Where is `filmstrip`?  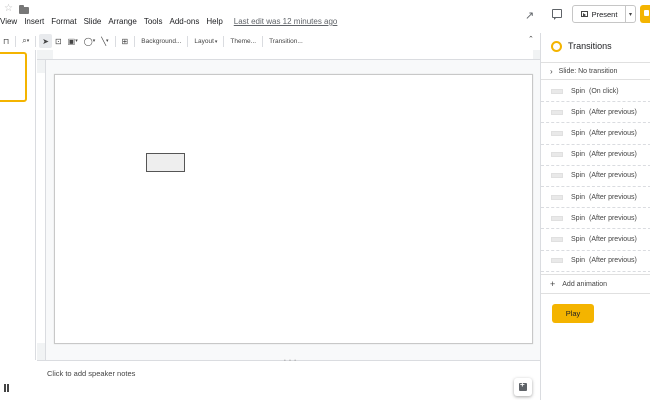
filmstrip is located at coordinates (18, 205).